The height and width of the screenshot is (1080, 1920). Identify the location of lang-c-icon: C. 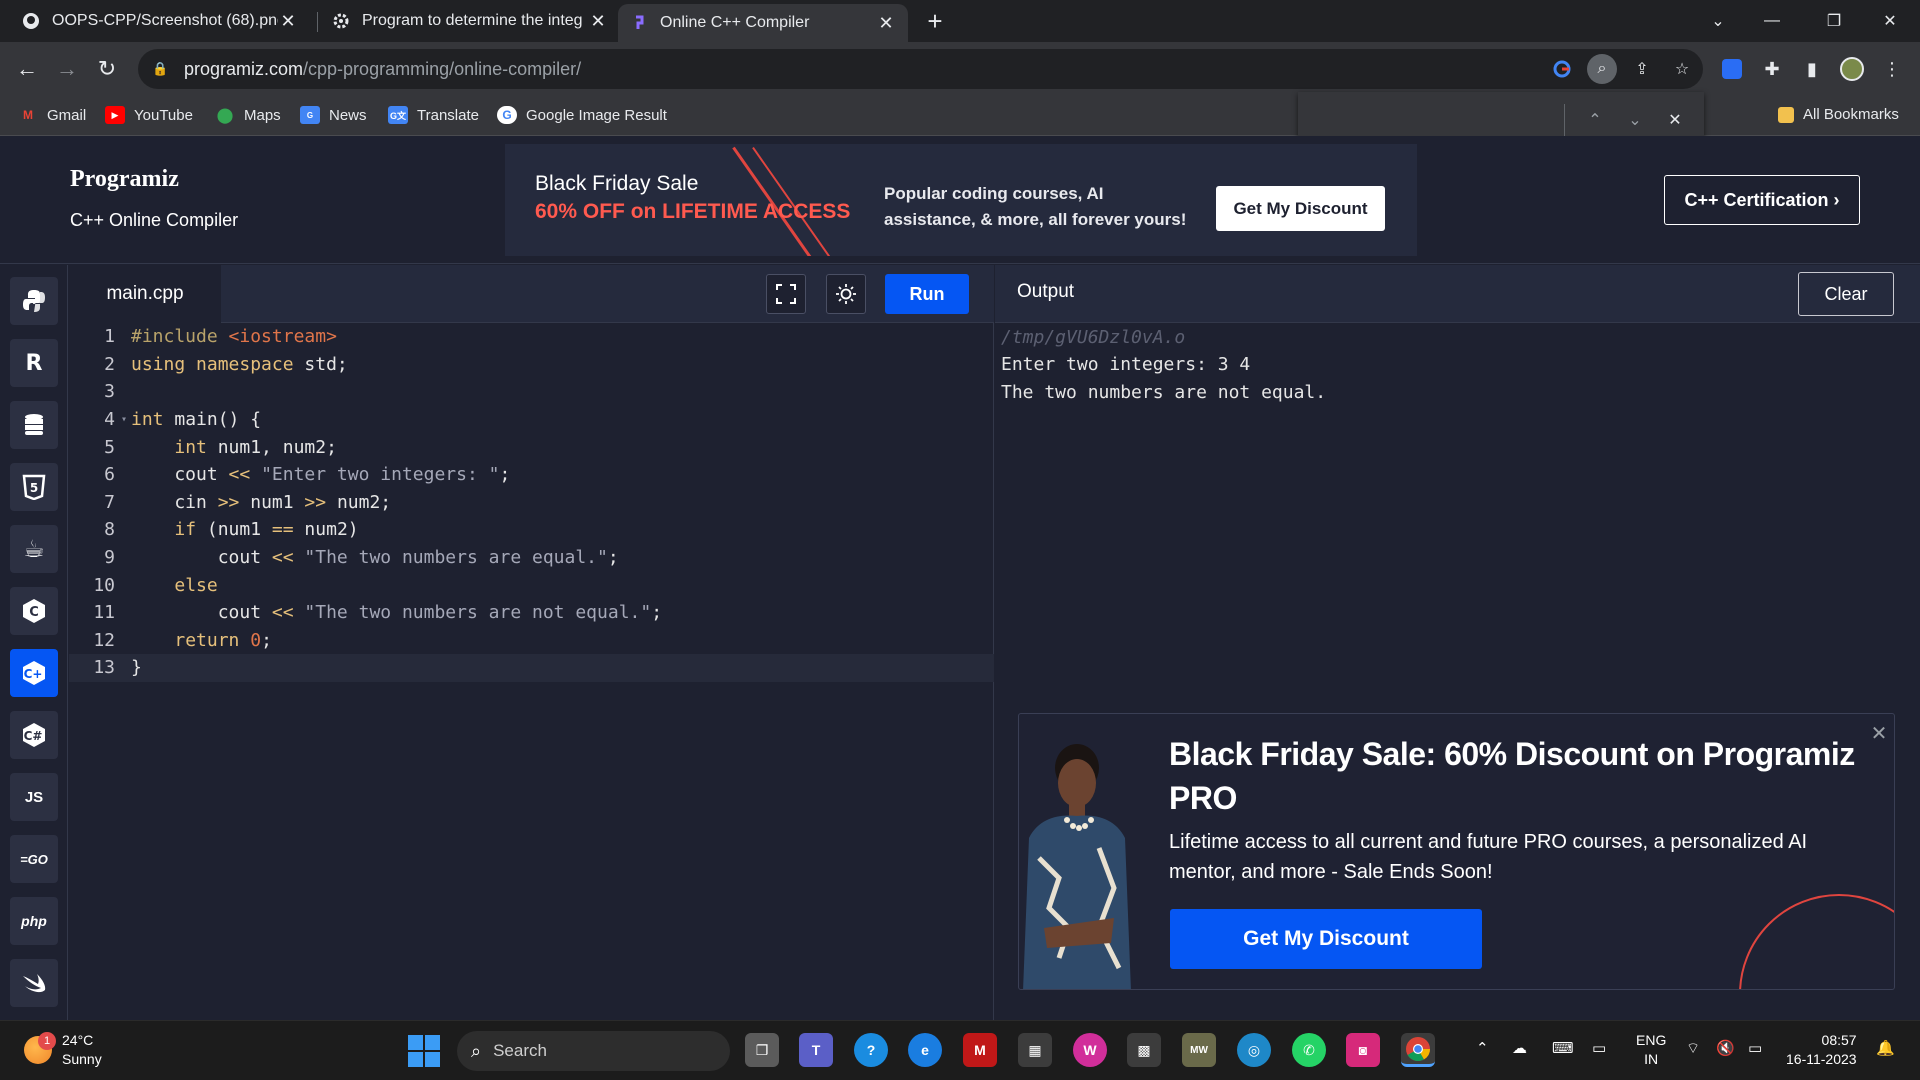
(34, 611).